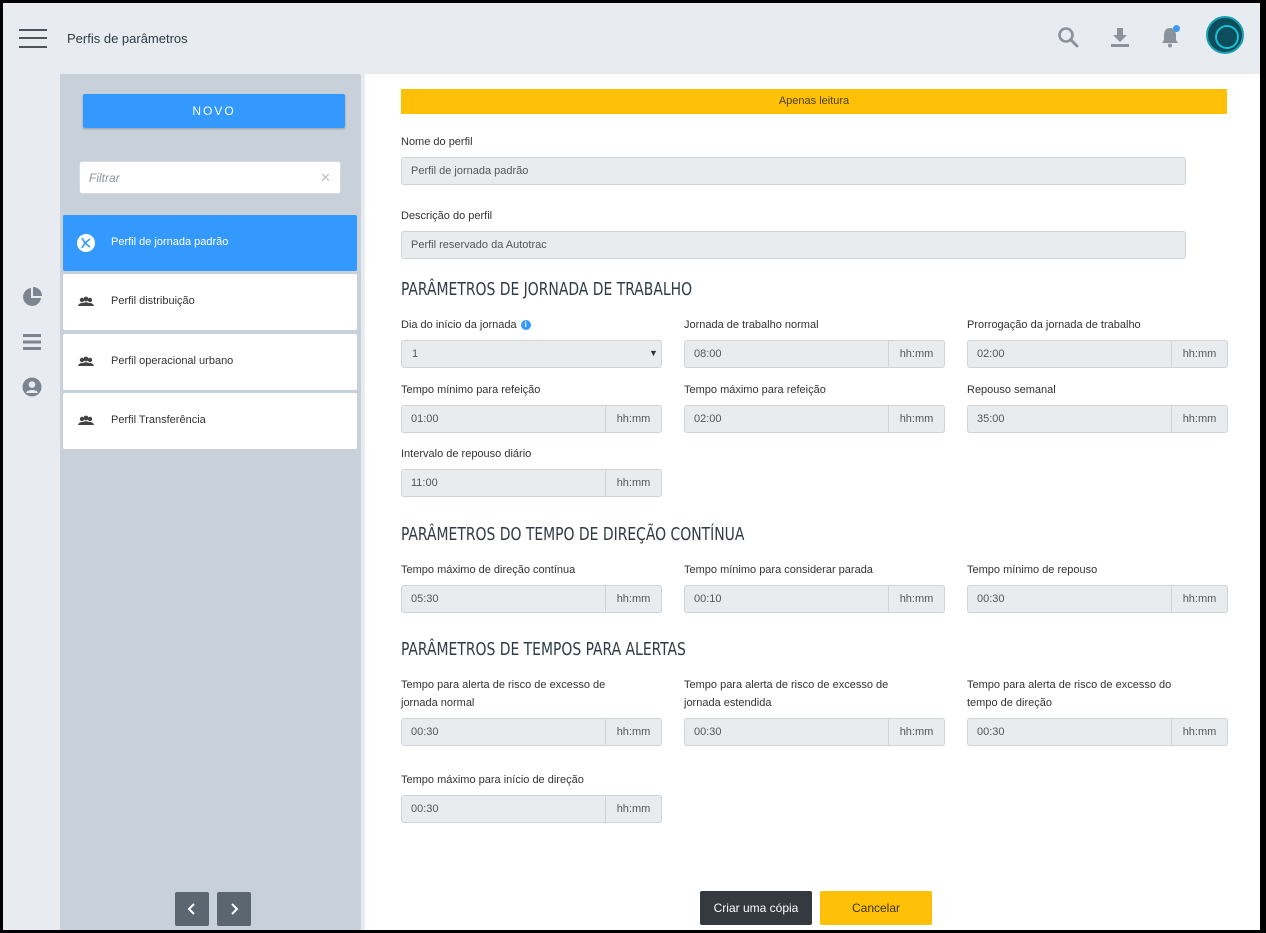 This screenshot has height=933, width=1266. Describe the element at coordinates (488, 570) in the screenshot. I see `field-label: Tempo máximo de direção contínua` at that location.